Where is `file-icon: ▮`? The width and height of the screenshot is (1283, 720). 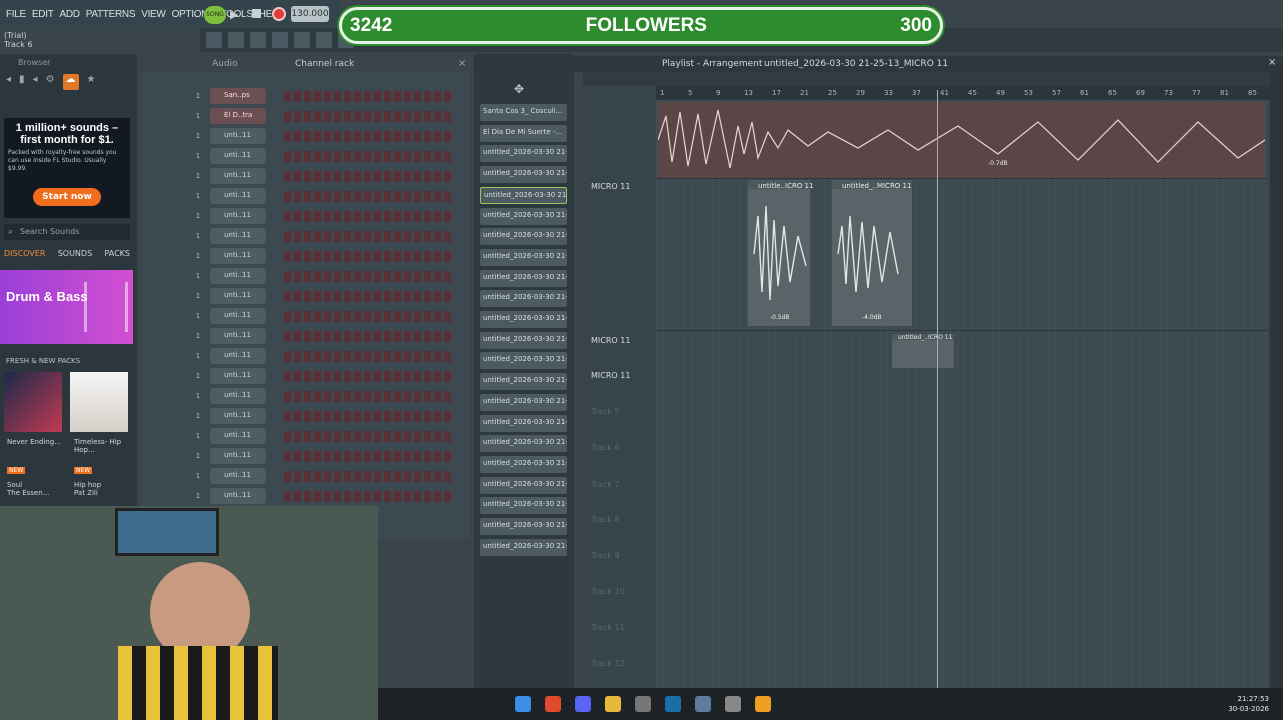
file-icon: ▮ is located at coordinates (22, 82).